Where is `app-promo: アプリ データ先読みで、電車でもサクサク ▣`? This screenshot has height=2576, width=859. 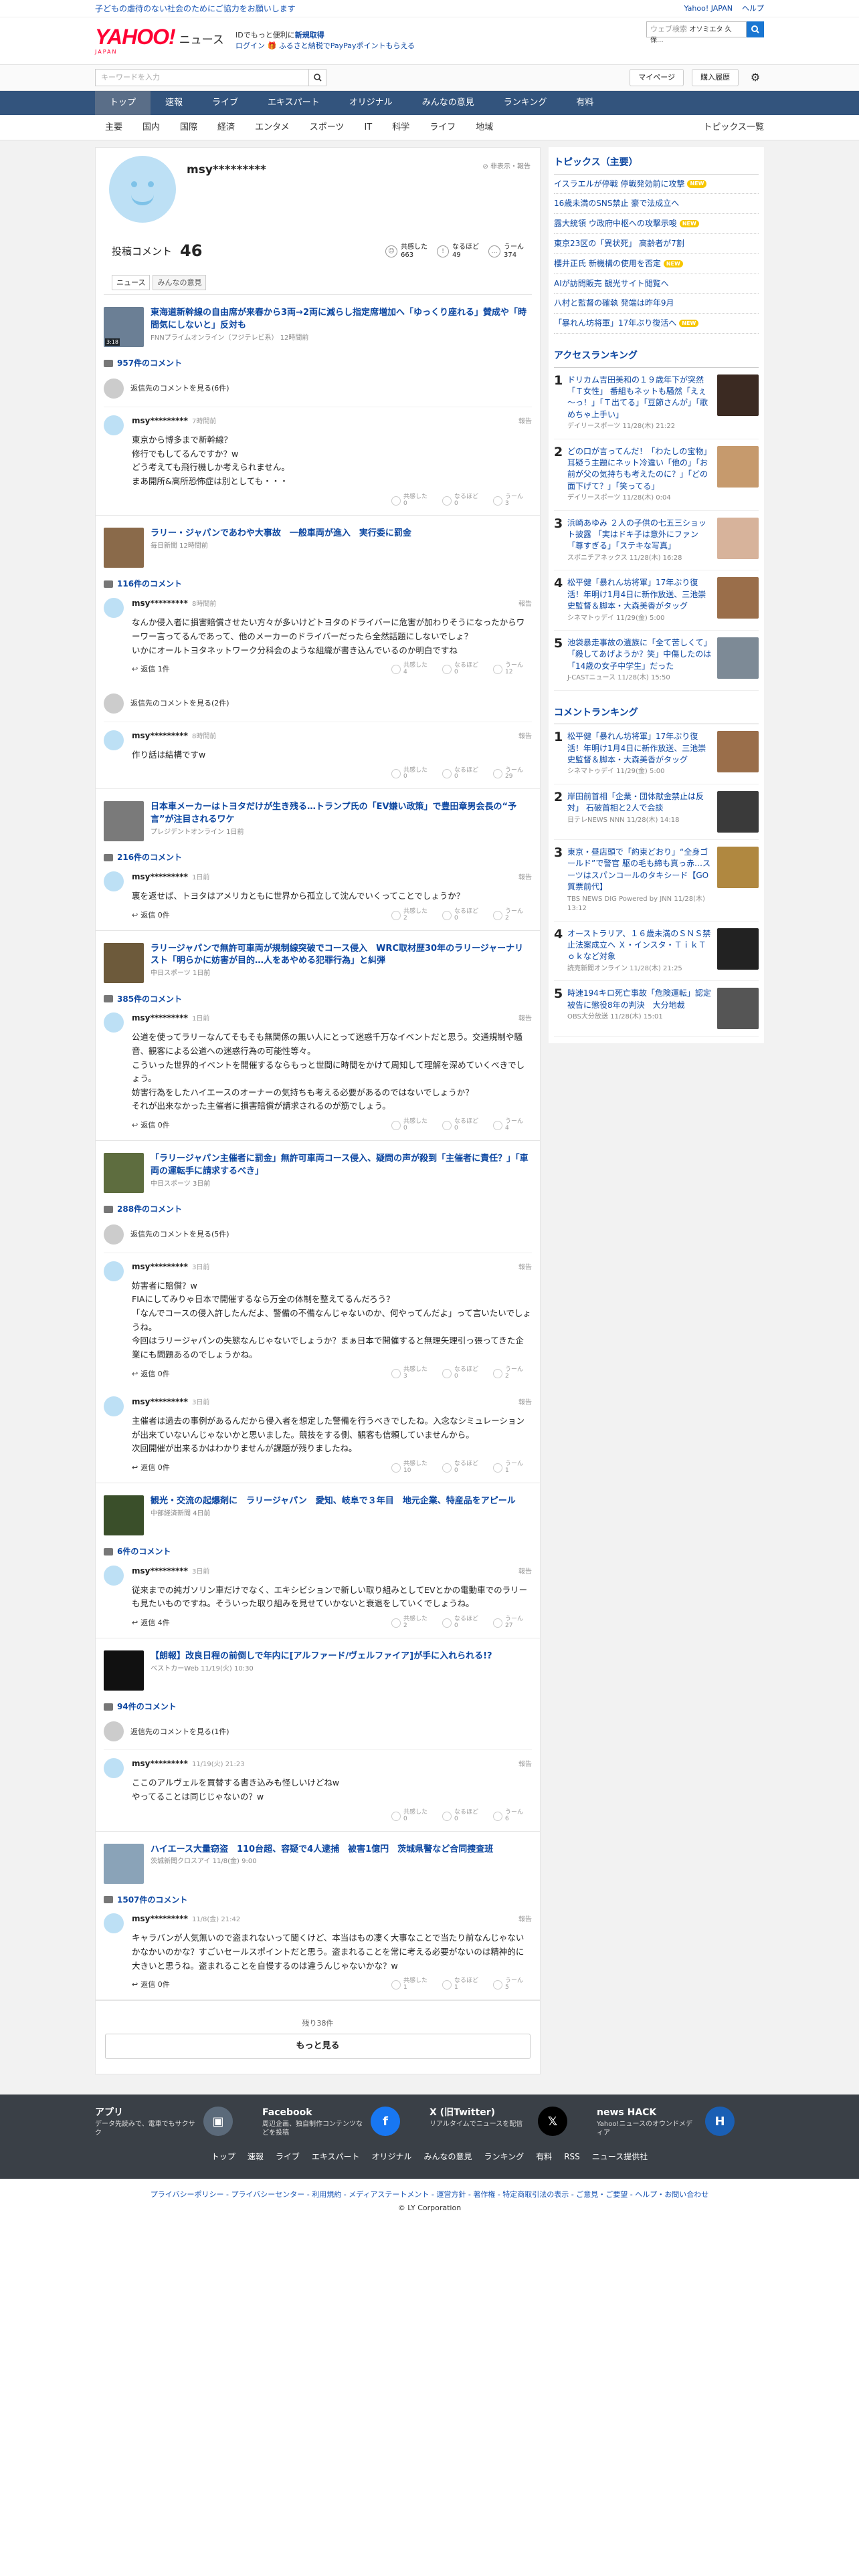
app-promo: アプリ データ先読みで、電車でもサクサク ▣ is located at coordinates (179, 2122).